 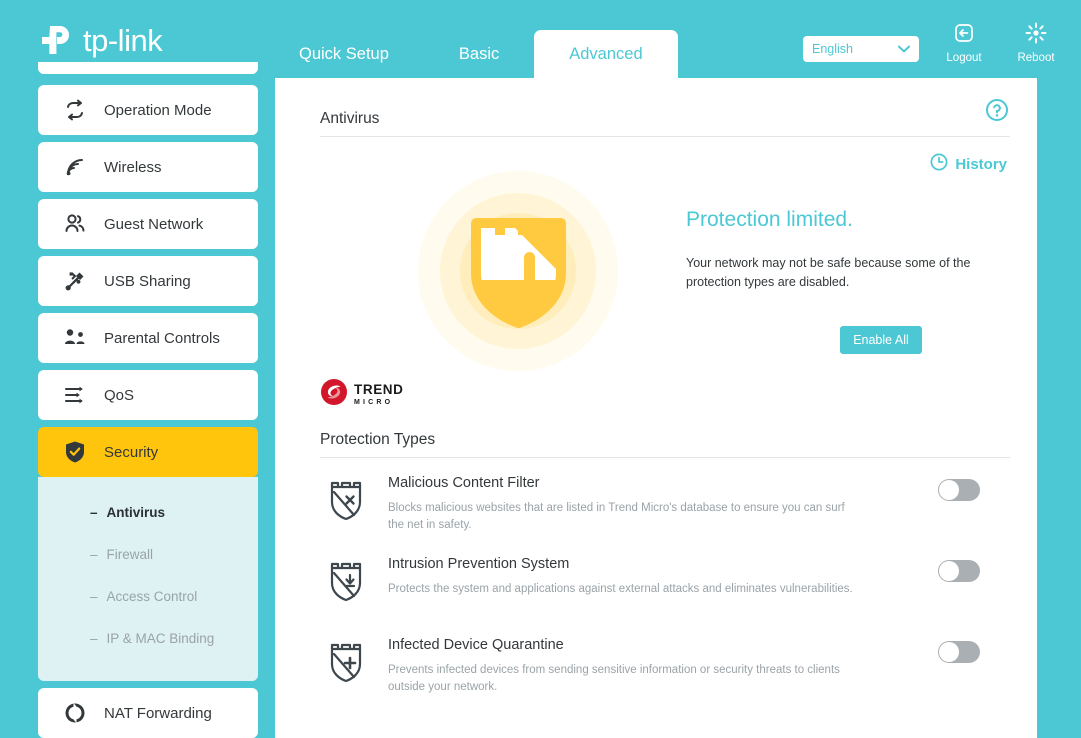 I want to click on sidebar-item-label: Security, so click(x=131, y=452).